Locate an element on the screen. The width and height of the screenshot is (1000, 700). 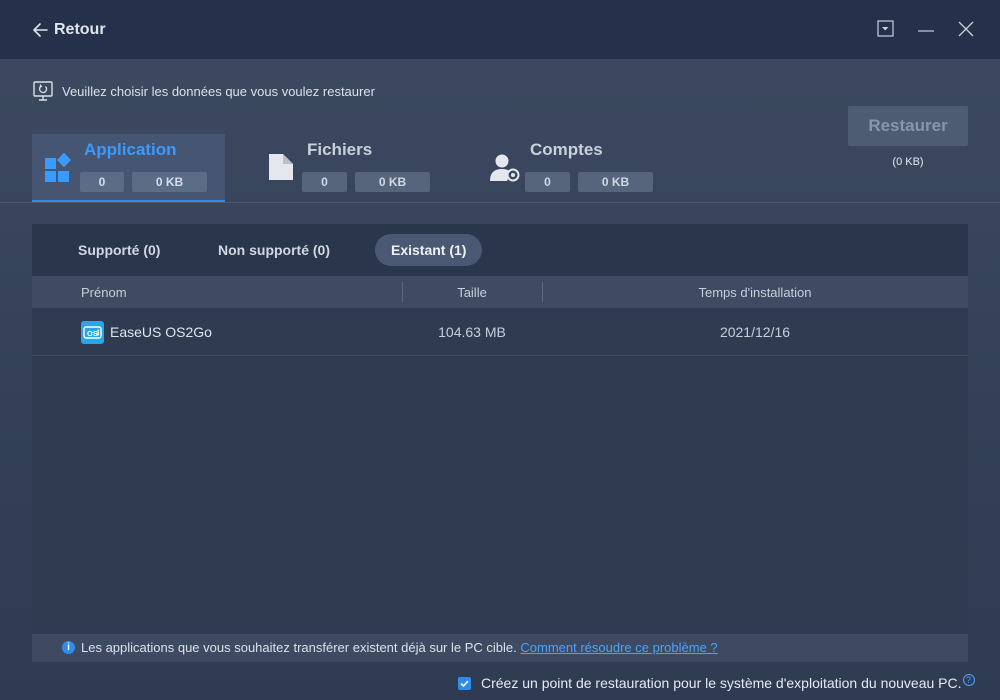
monitor-restore-icon is located at coordinates (43, 91).